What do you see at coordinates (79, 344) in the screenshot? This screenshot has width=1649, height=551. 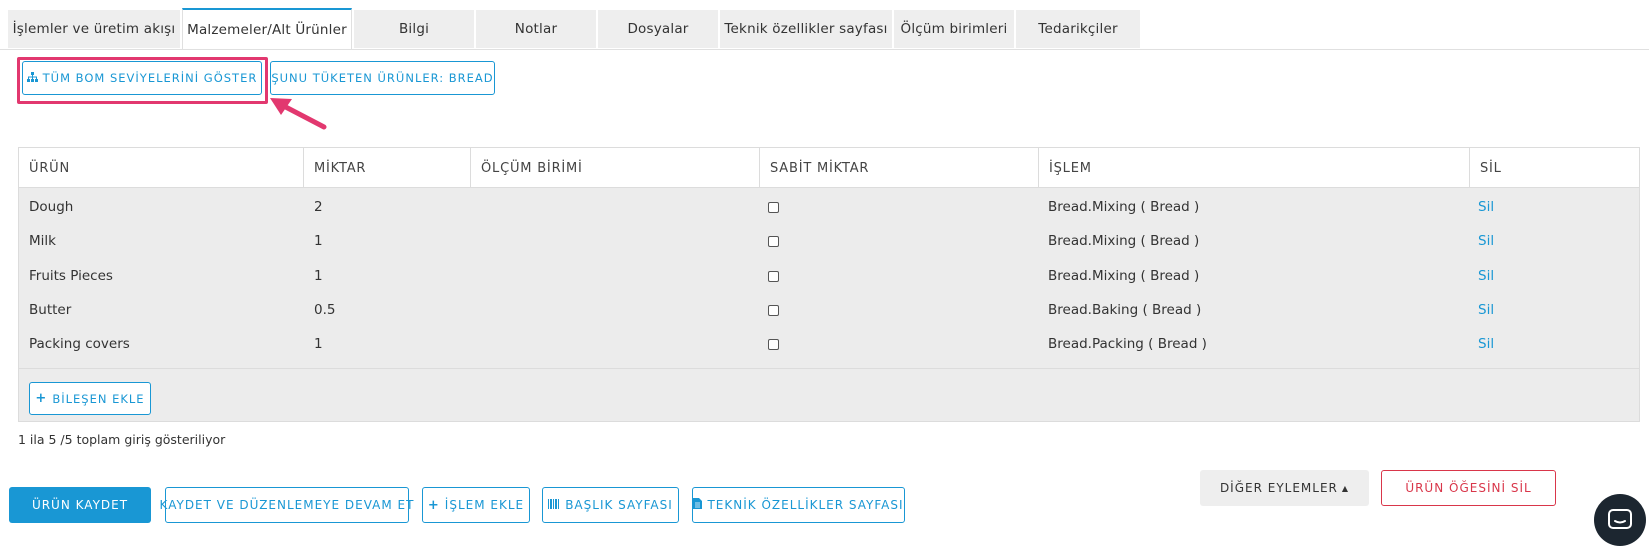 I see `cell-product: Packing covers` at bounding box center [79, 344].